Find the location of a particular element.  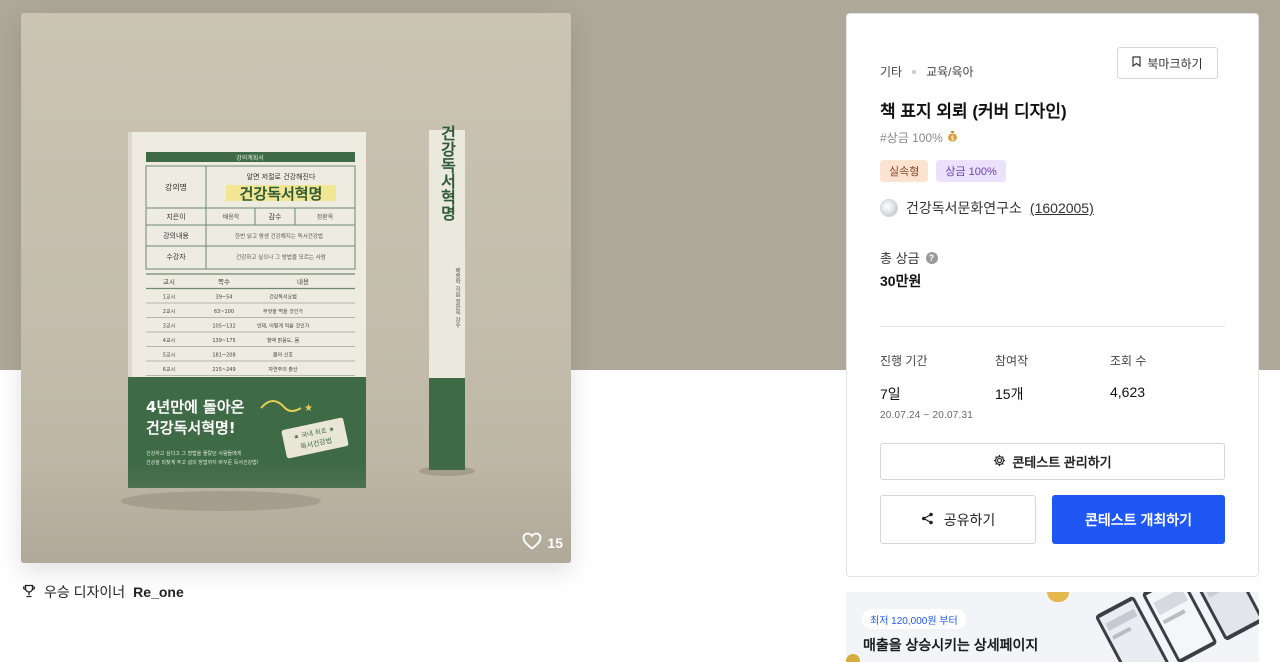

contest-chips: 실속형 상금 100% is located at coordinates (943, 171).